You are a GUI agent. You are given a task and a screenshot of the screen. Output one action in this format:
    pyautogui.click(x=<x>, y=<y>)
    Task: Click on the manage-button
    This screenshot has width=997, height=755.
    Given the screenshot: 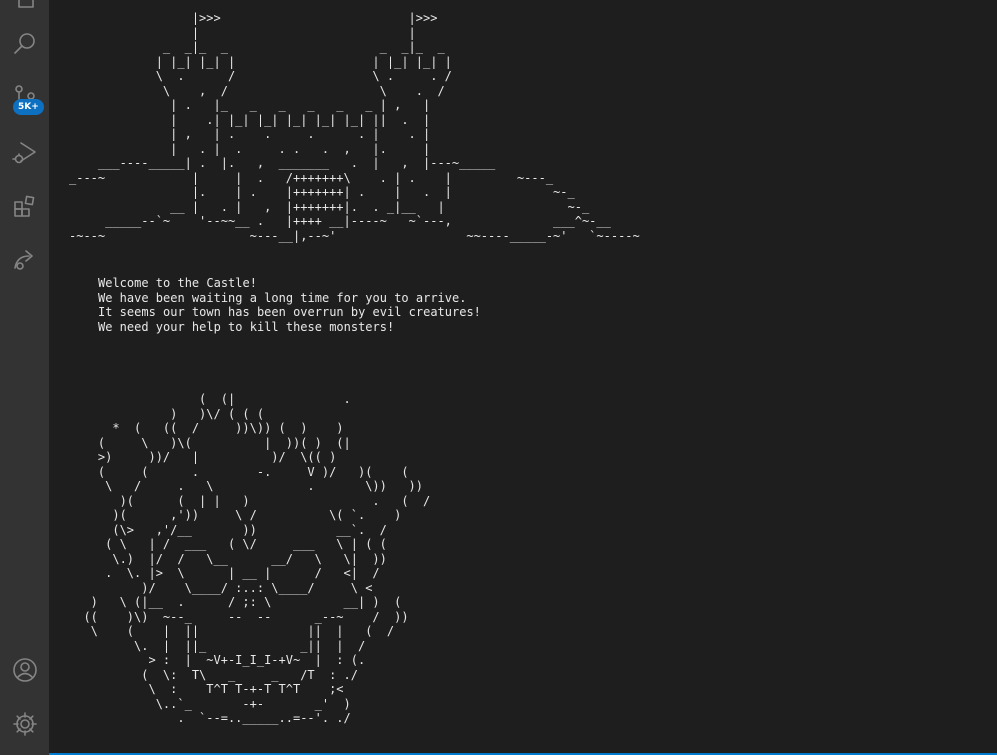 What is the action you would take?
    pyautogui.click(x=24, y=724)
    